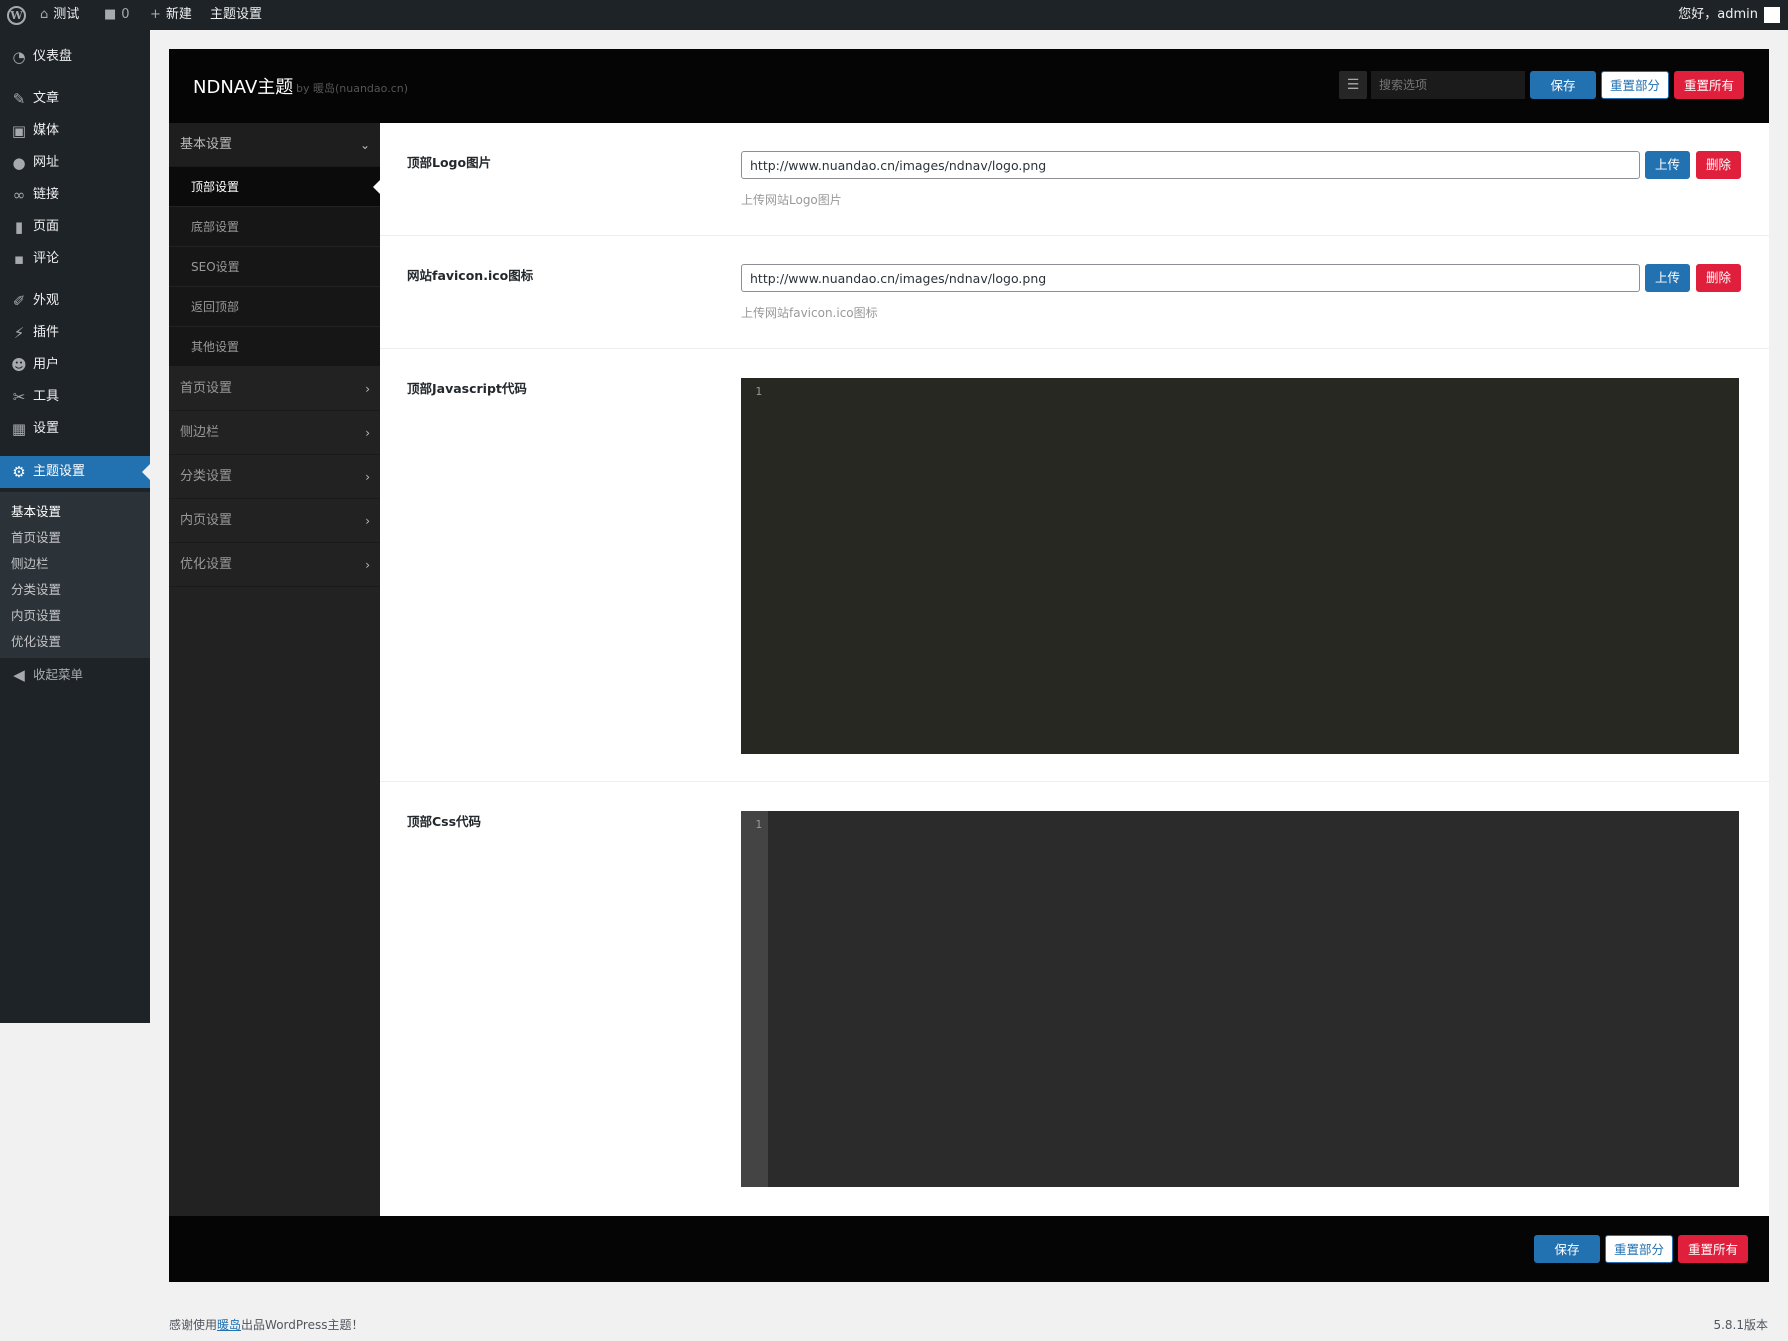 This screenshot has height=1341, width=1788. I want to click on expand-all-button: ☰, so click(1353, 85).